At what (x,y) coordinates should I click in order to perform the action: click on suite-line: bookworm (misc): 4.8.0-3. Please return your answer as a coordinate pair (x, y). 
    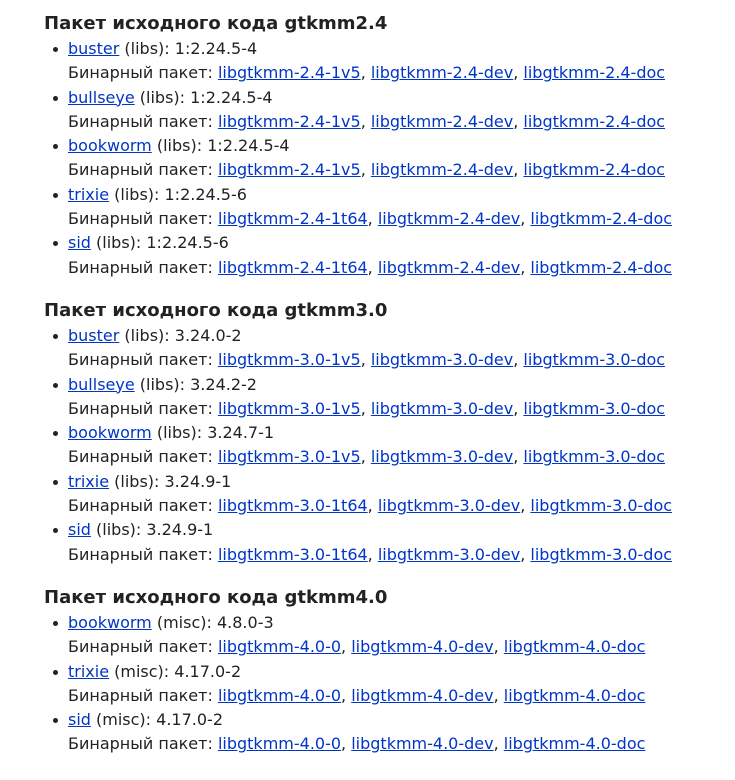
    Looking at the image, I should click on (401, 623).